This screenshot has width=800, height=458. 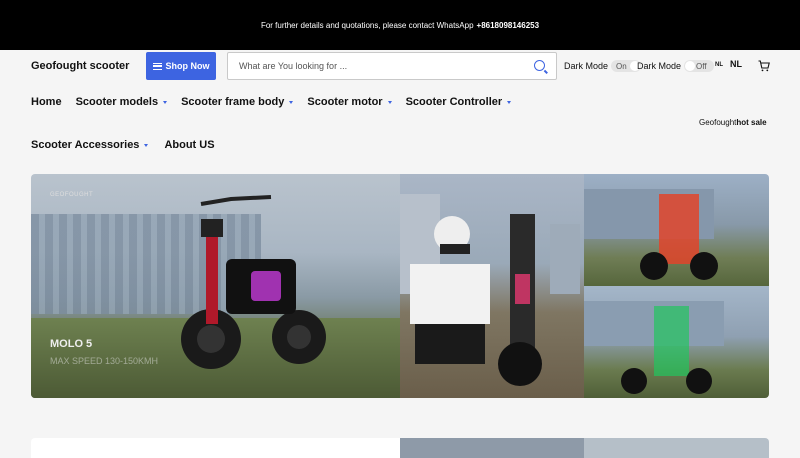 What do you see at coordinates (157, 66) in the screenshot?
I see `menu-icon` at bounding box center [157, 66].